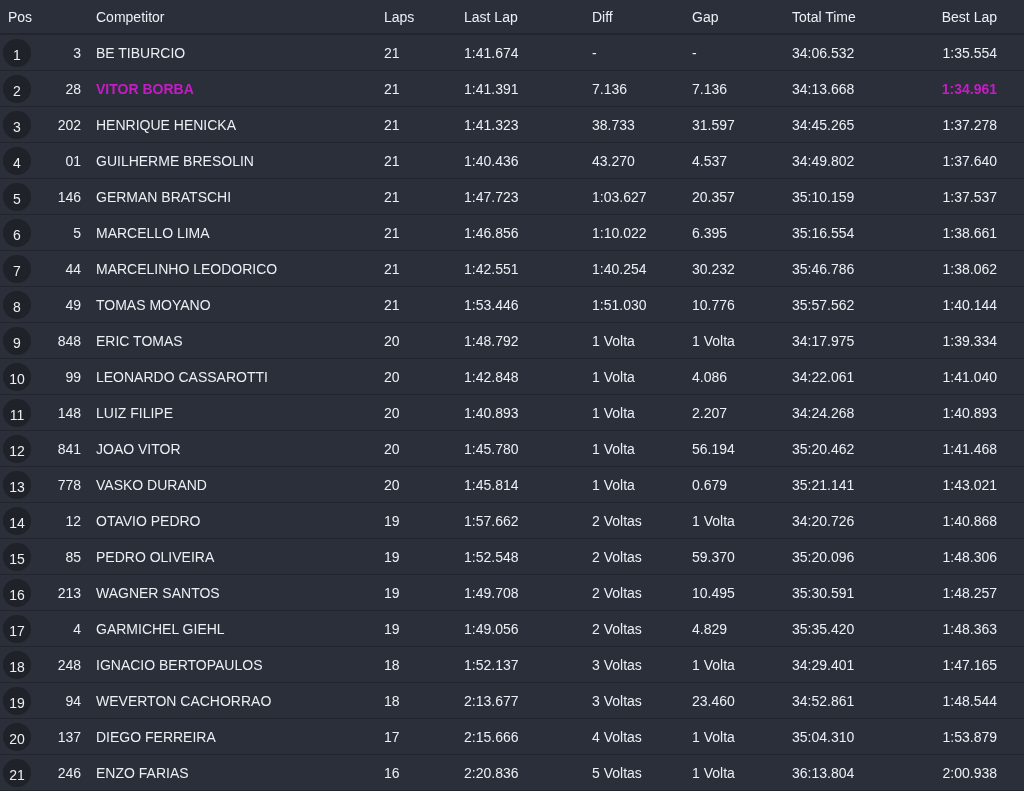 The image size is (1024, 791). Describe the element at coordinates (710, 412) in the screenshot. I see `table-cell: 2.207` at that location.